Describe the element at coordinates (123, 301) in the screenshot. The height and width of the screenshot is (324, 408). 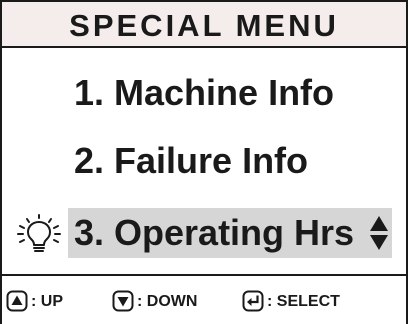
I see `down-triangle-key-icon` at that location.